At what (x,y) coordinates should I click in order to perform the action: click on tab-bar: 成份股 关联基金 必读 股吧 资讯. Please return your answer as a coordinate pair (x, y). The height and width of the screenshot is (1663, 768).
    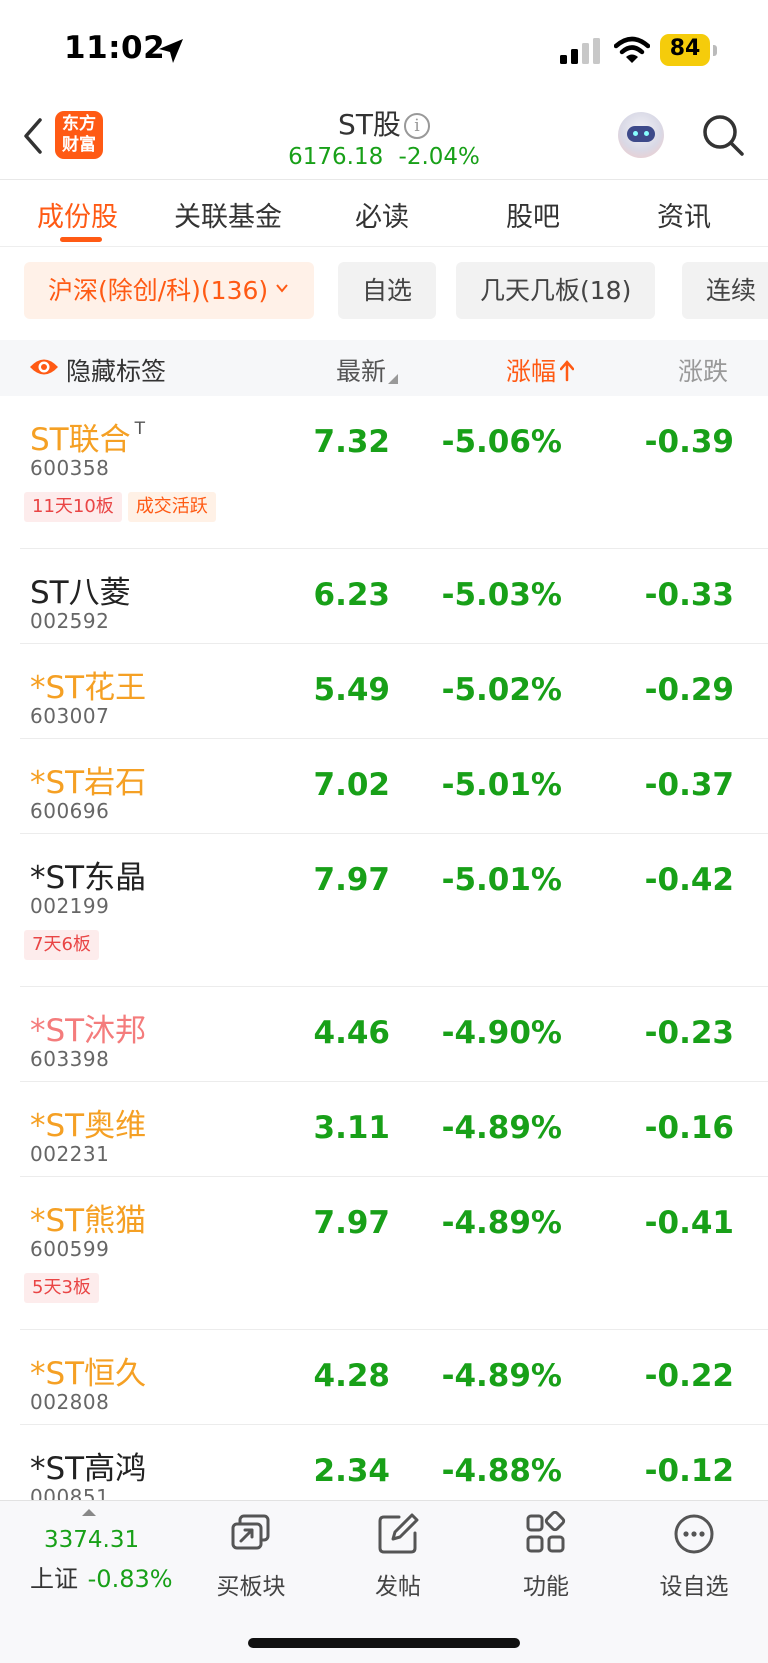
    Looking at the image, I should click on (384, 214).